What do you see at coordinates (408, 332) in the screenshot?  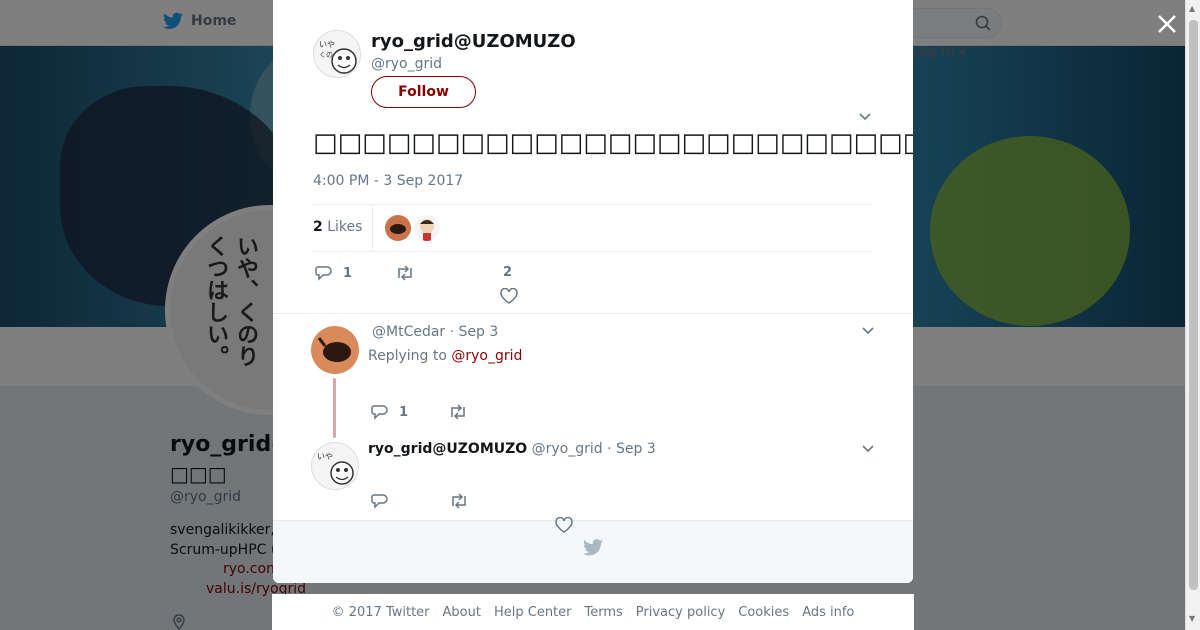 I see `reply-handle: @MtCedar` at bounding box center [408, 332].